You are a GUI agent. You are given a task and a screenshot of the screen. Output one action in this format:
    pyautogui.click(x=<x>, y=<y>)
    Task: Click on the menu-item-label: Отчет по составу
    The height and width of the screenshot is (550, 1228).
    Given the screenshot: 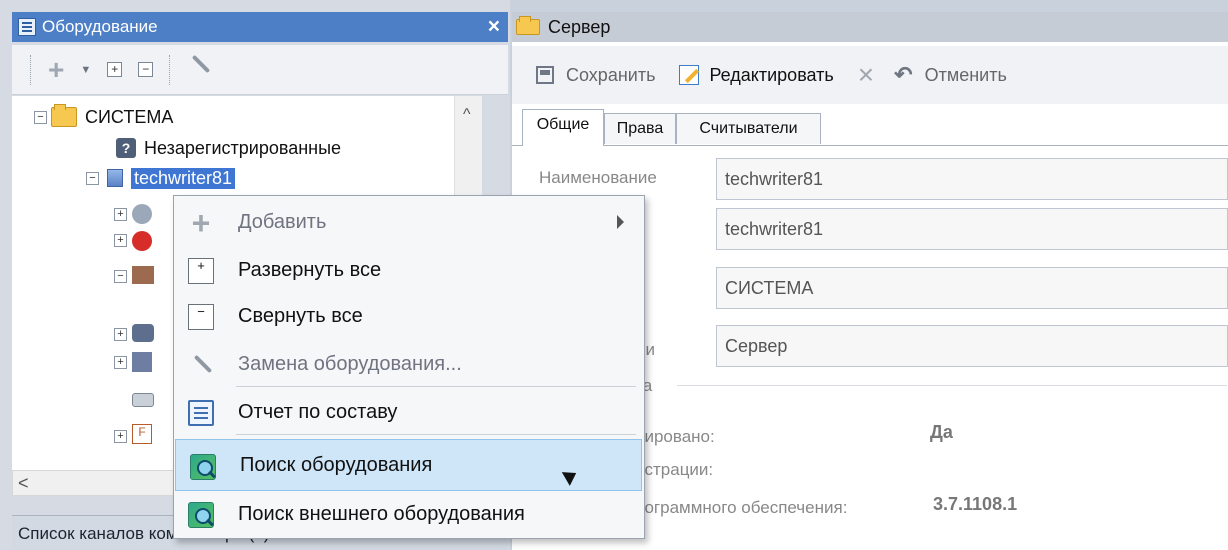 What is the action you would take?
    pyautogui.click(x=318, y=411)
    